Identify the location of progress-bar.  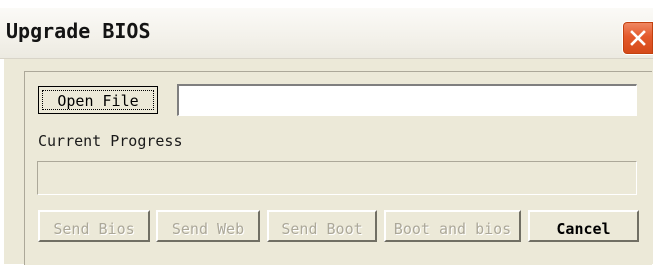
(337, 178).